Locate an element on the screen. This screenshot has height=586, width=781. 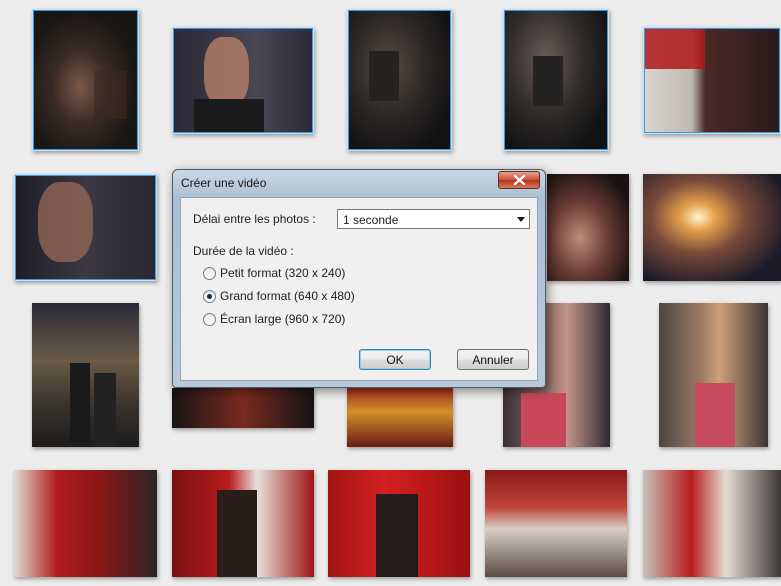
radio-selected-dot is located at coordinates (209, 296).